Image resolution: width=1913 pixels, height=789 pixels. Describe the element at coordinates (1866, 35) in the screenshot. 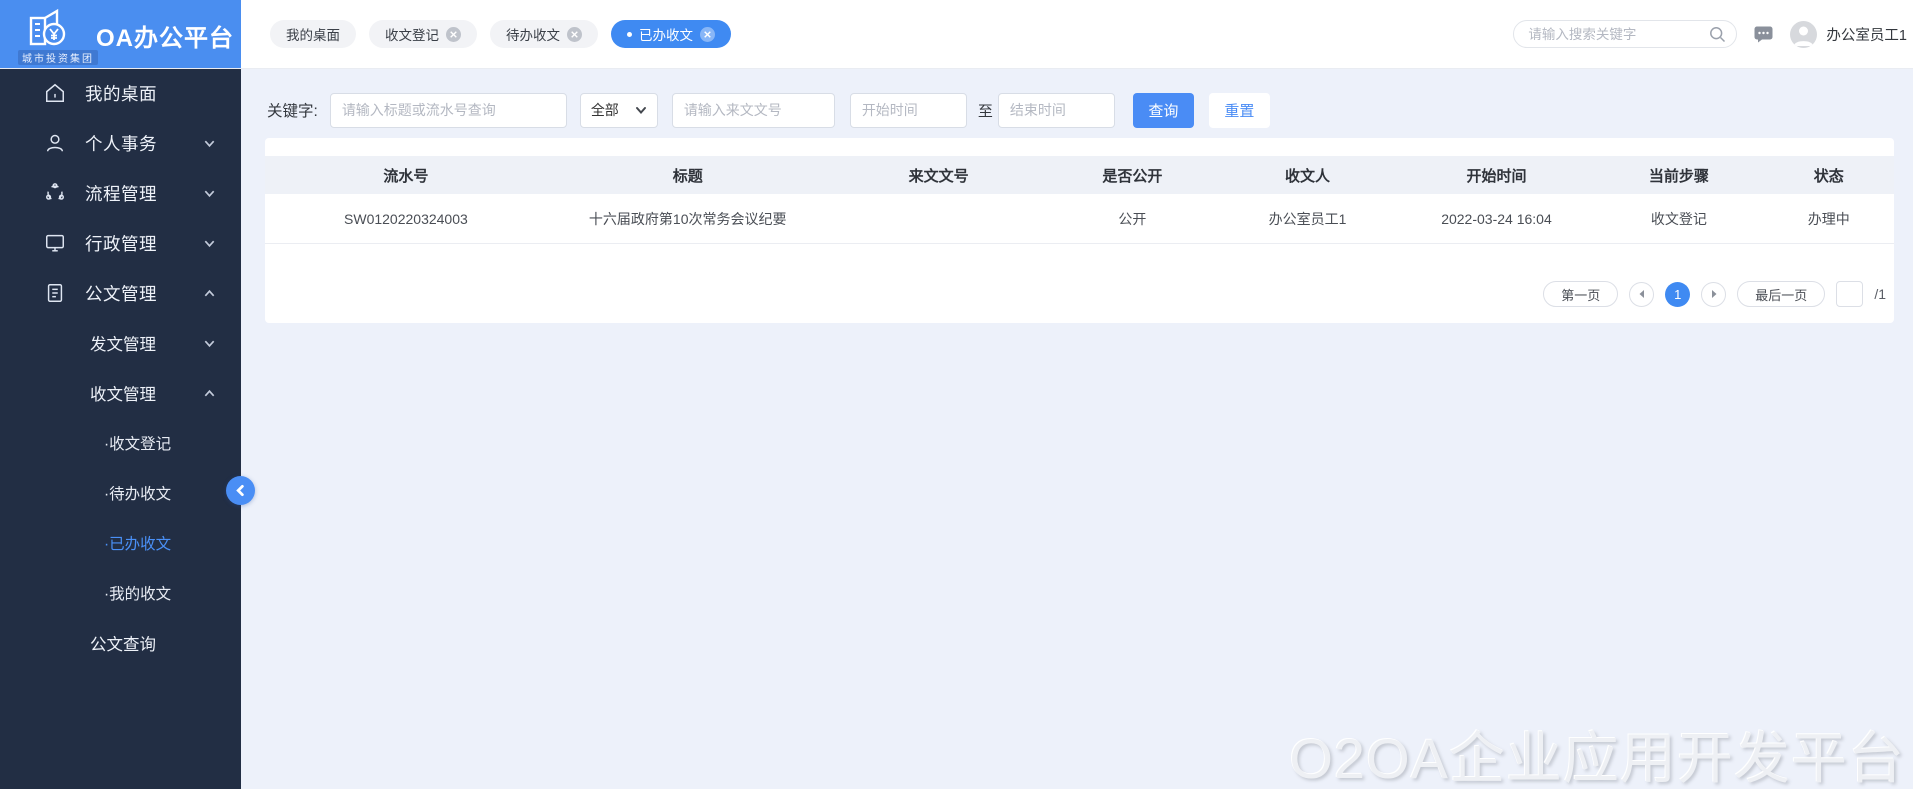

I see `username: 办公室员工1` at that location.